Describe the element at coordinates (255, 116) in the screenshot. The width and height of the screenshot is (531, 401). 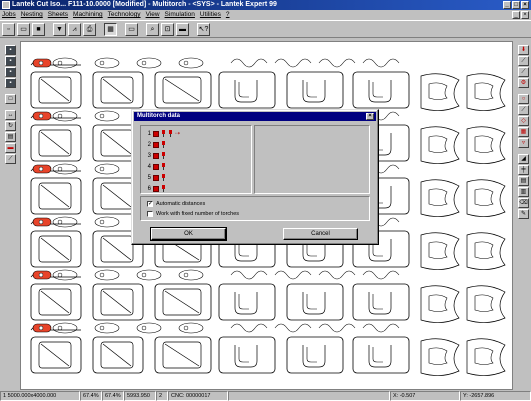
I see `dialog-title-bar: Multitorch data ×` at that location.